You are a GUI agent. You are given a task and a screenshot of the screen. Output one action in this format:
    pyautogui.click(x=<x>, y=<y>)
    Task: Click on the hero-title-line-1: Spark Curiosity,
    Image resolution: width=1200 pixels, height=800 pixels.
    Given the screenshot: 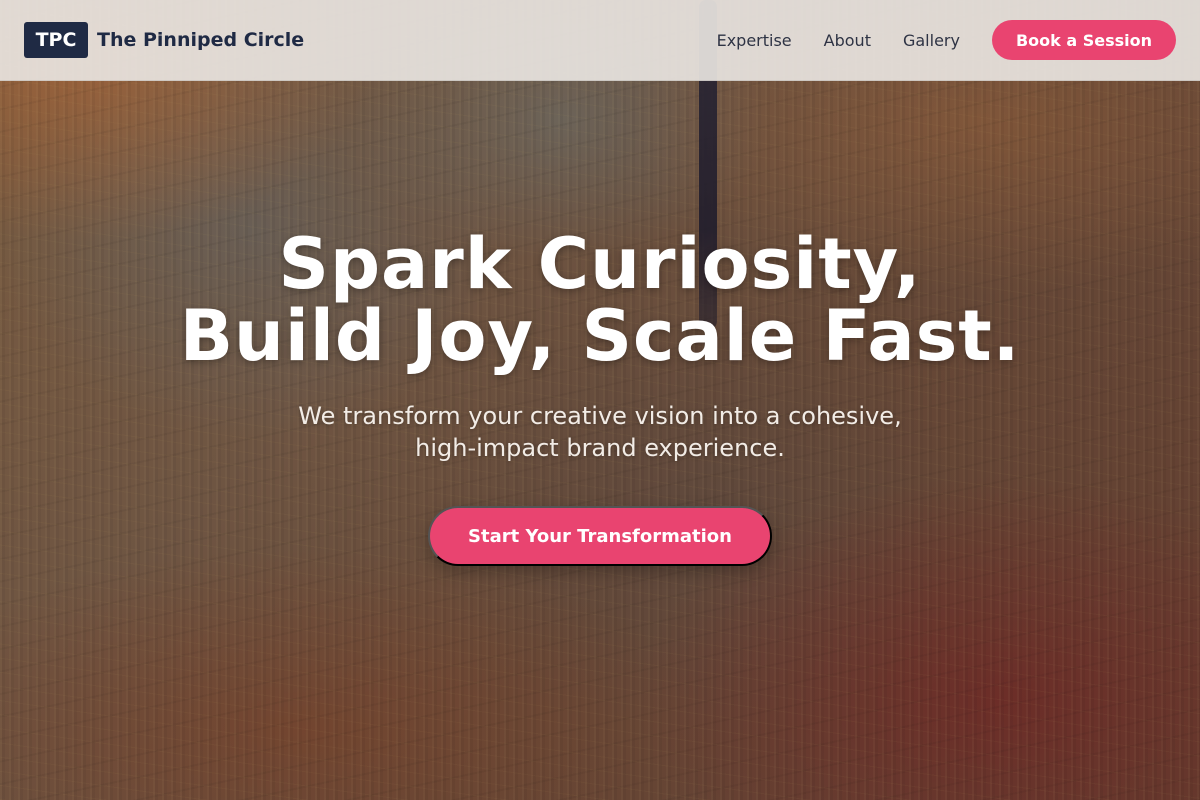 What is the action you would take?
    pyautogui.click(x=600, y=264)
    